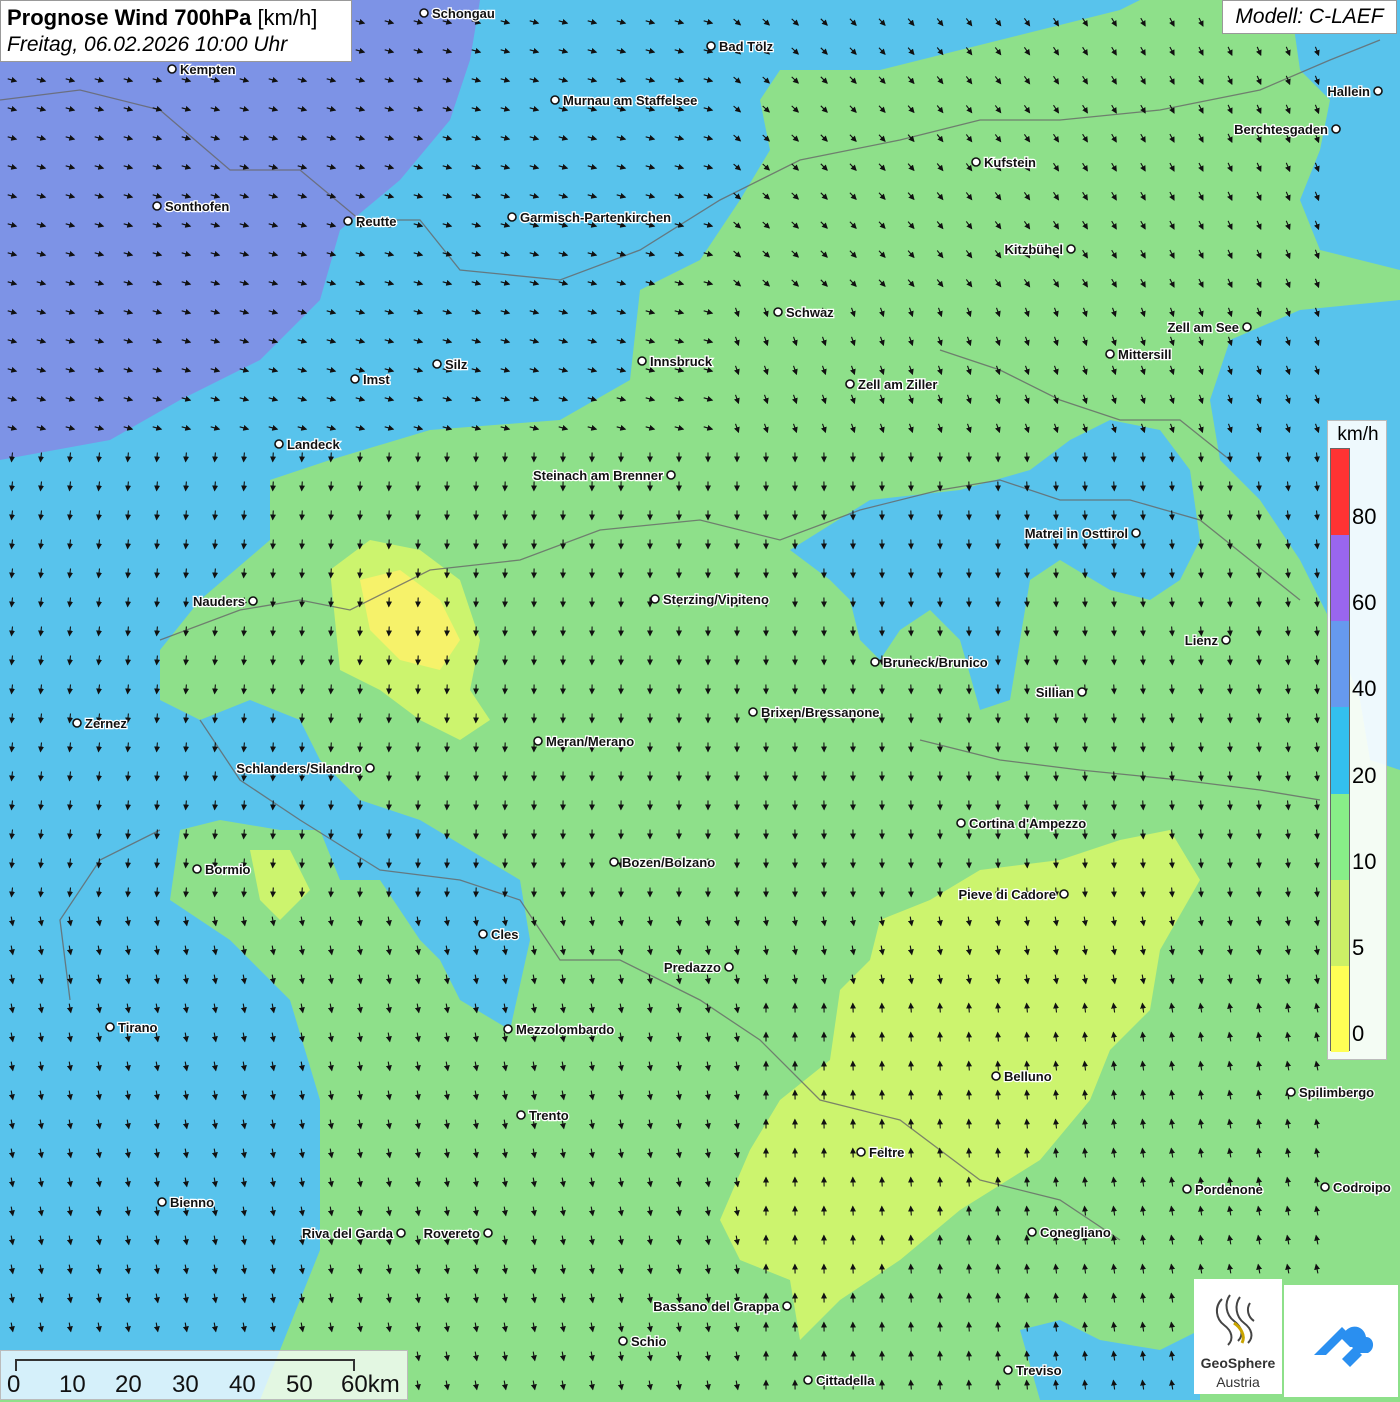  I want to click on city-garmisch-partenkirchen: Garmisch-Partenkirchen, so click(589, 217).